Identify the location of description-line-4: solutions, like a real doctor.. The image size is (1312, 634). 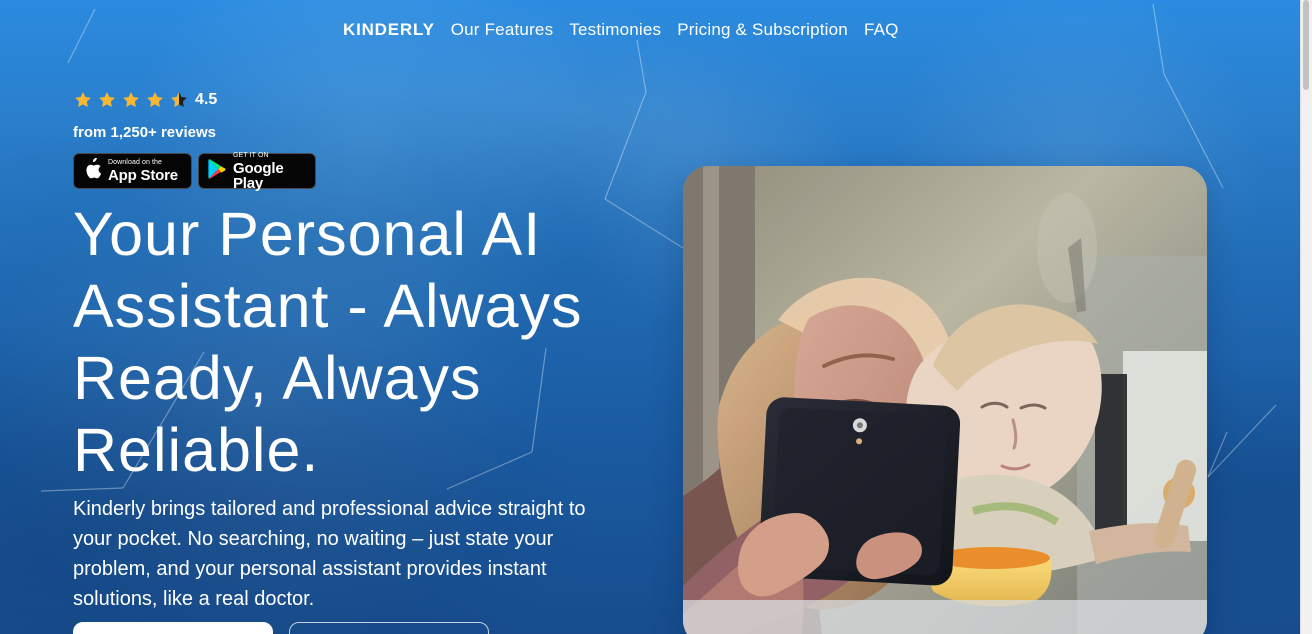
(194, 599).